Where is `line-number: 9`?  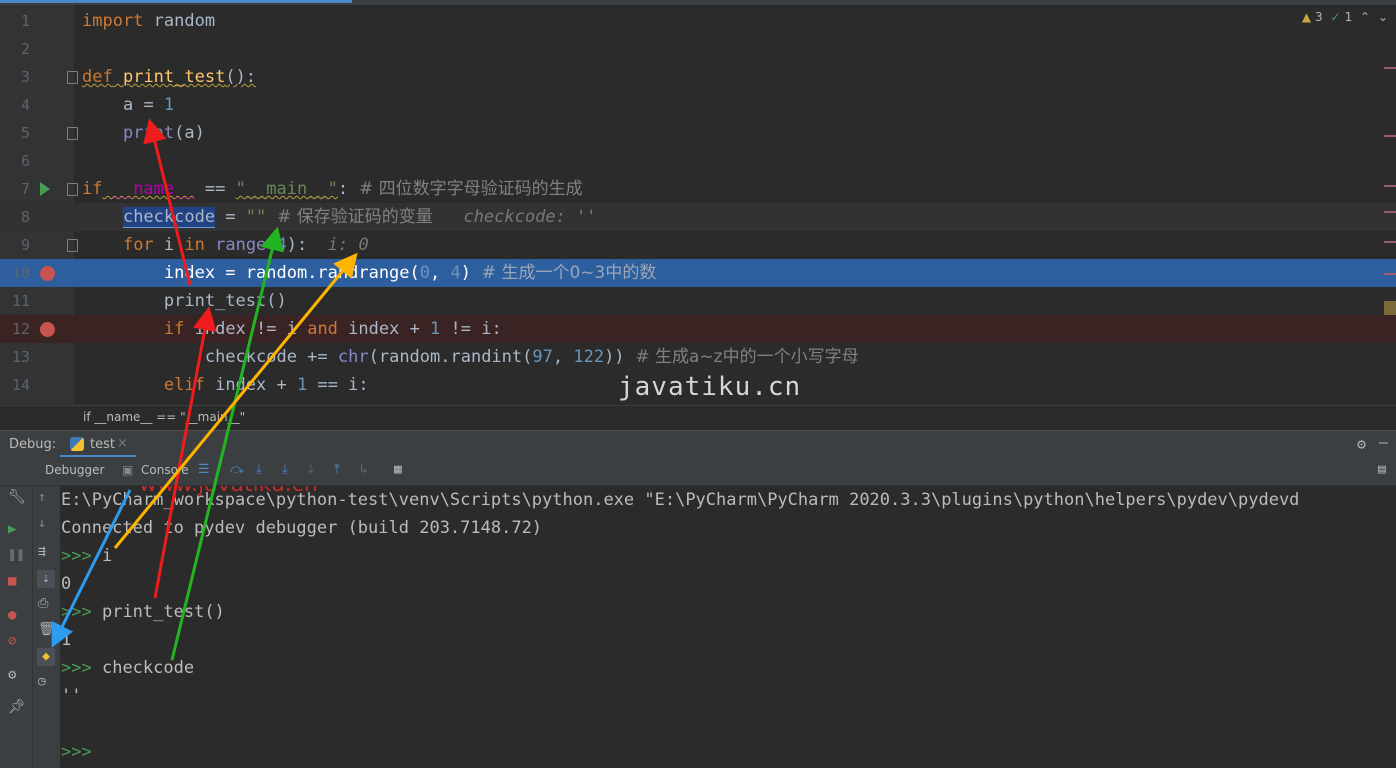
line-number: 9 is located at coordinates (25, 245).